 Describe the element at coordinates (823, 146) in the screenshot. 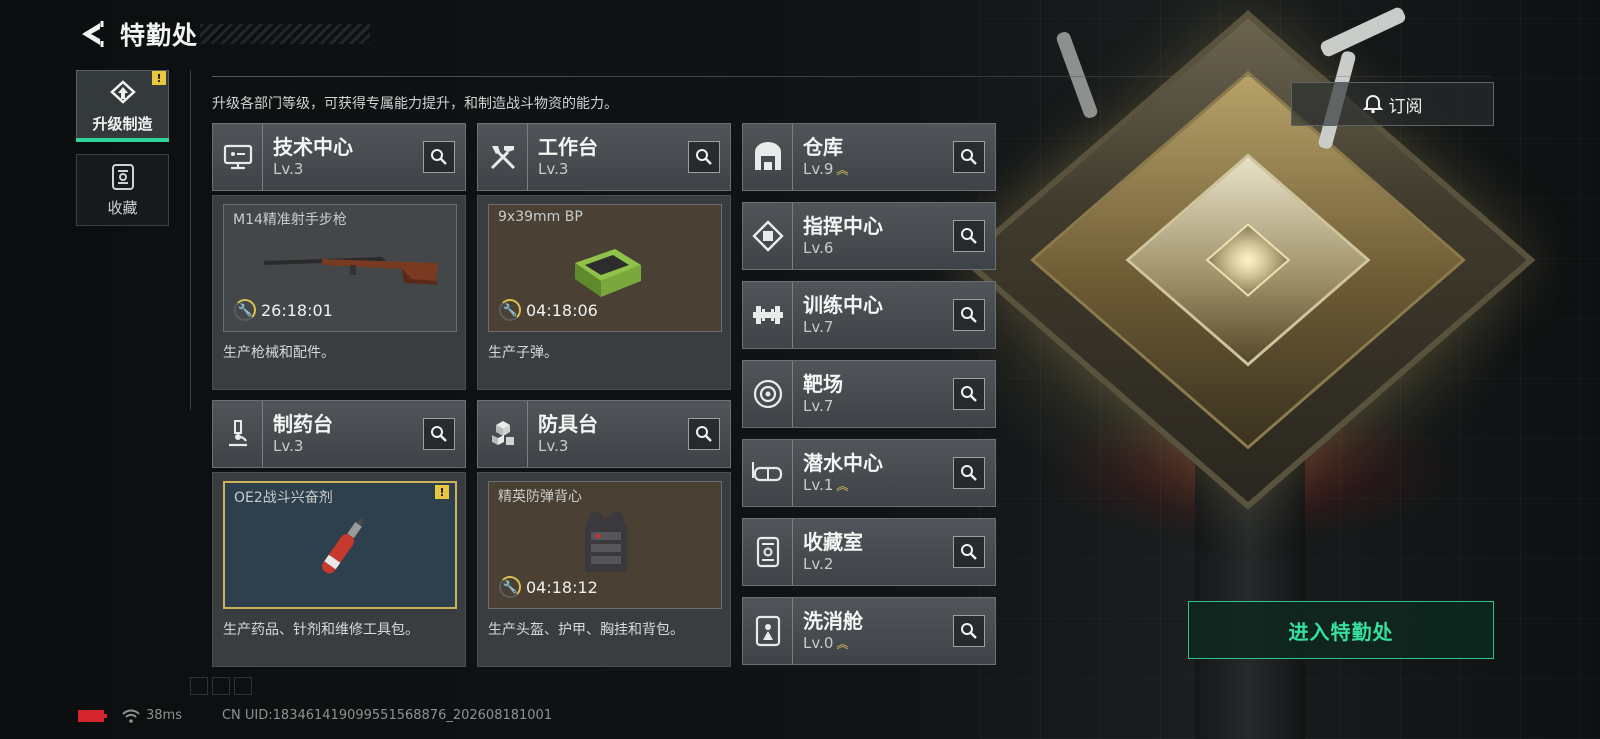

I see `dept-name: 仓库` at that location.